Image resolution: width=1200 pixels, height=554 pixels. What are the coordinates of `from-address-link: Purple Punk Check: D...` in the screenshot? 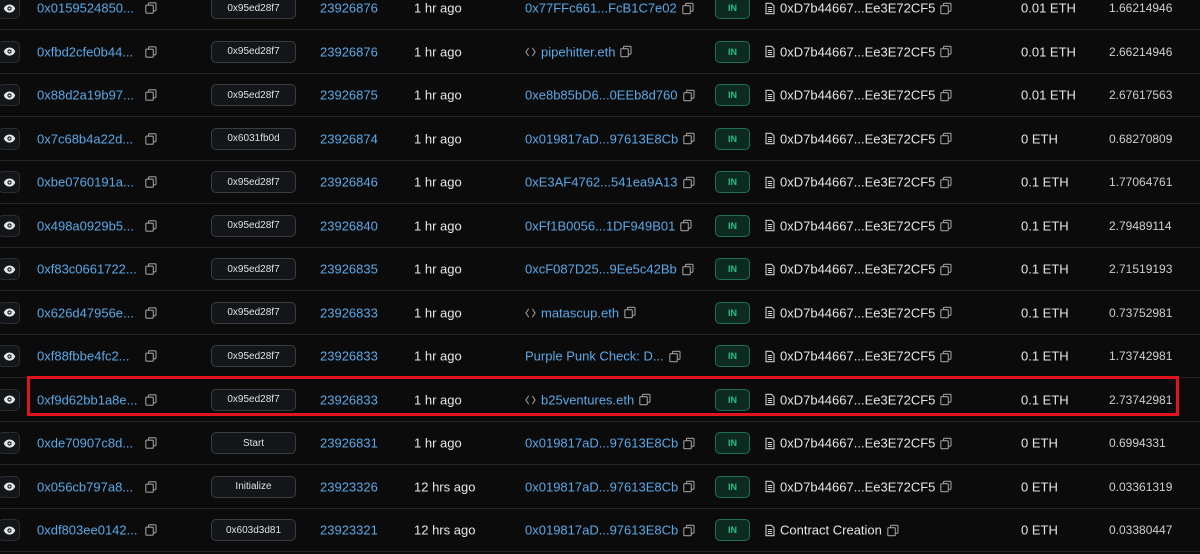 It's located at (594, 356).